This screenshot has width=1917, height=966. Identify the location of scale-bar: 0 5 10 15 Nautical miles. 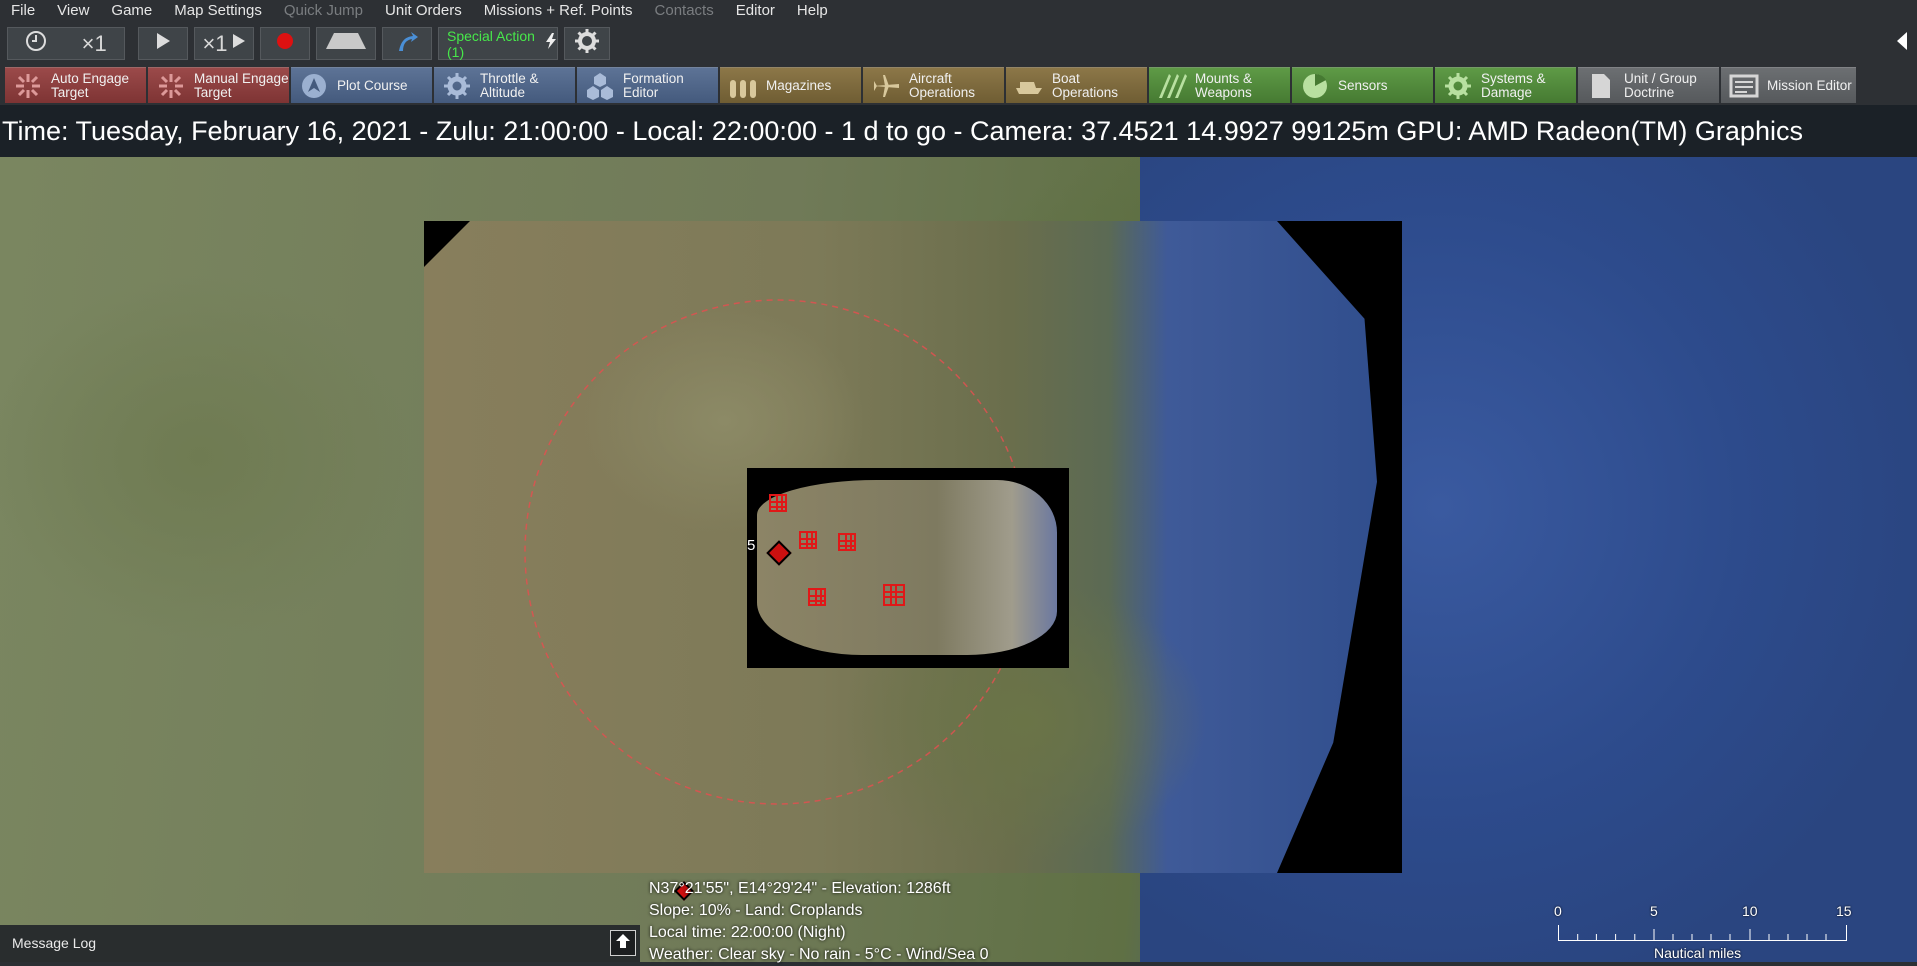
(1704, 932).